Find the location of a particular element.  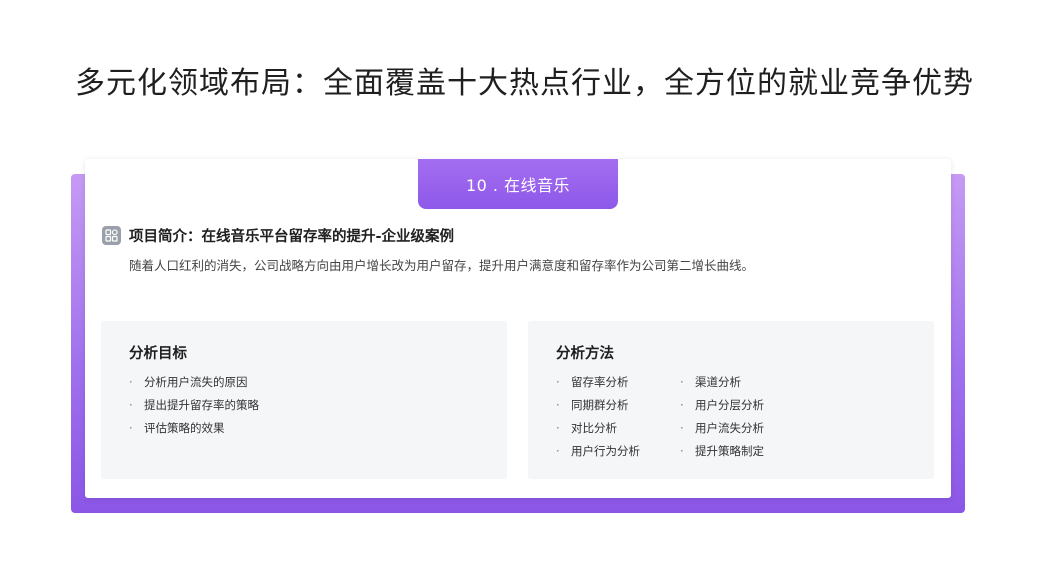

list-item: · 对比分析 is located at coordinates (586, 428).